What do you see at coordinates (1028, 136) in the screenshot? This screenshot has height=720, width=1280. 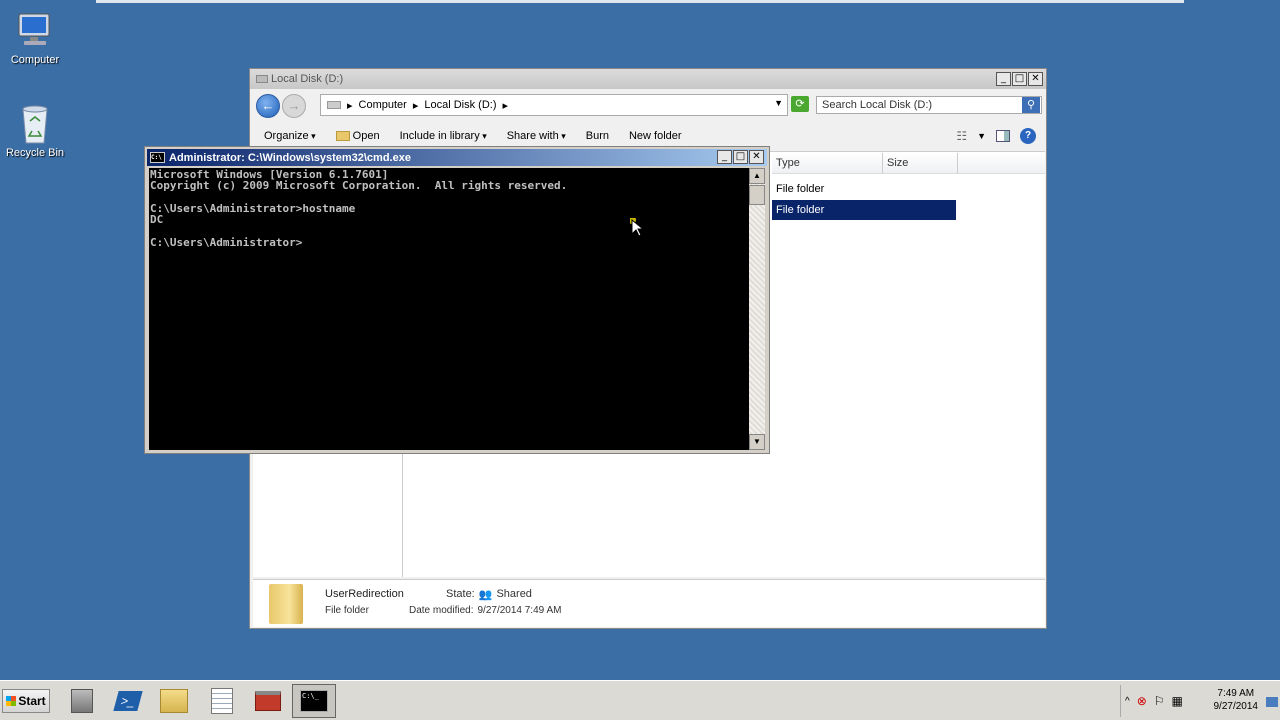 I see `help-icon: ?` at bounding box center [1028, 136].